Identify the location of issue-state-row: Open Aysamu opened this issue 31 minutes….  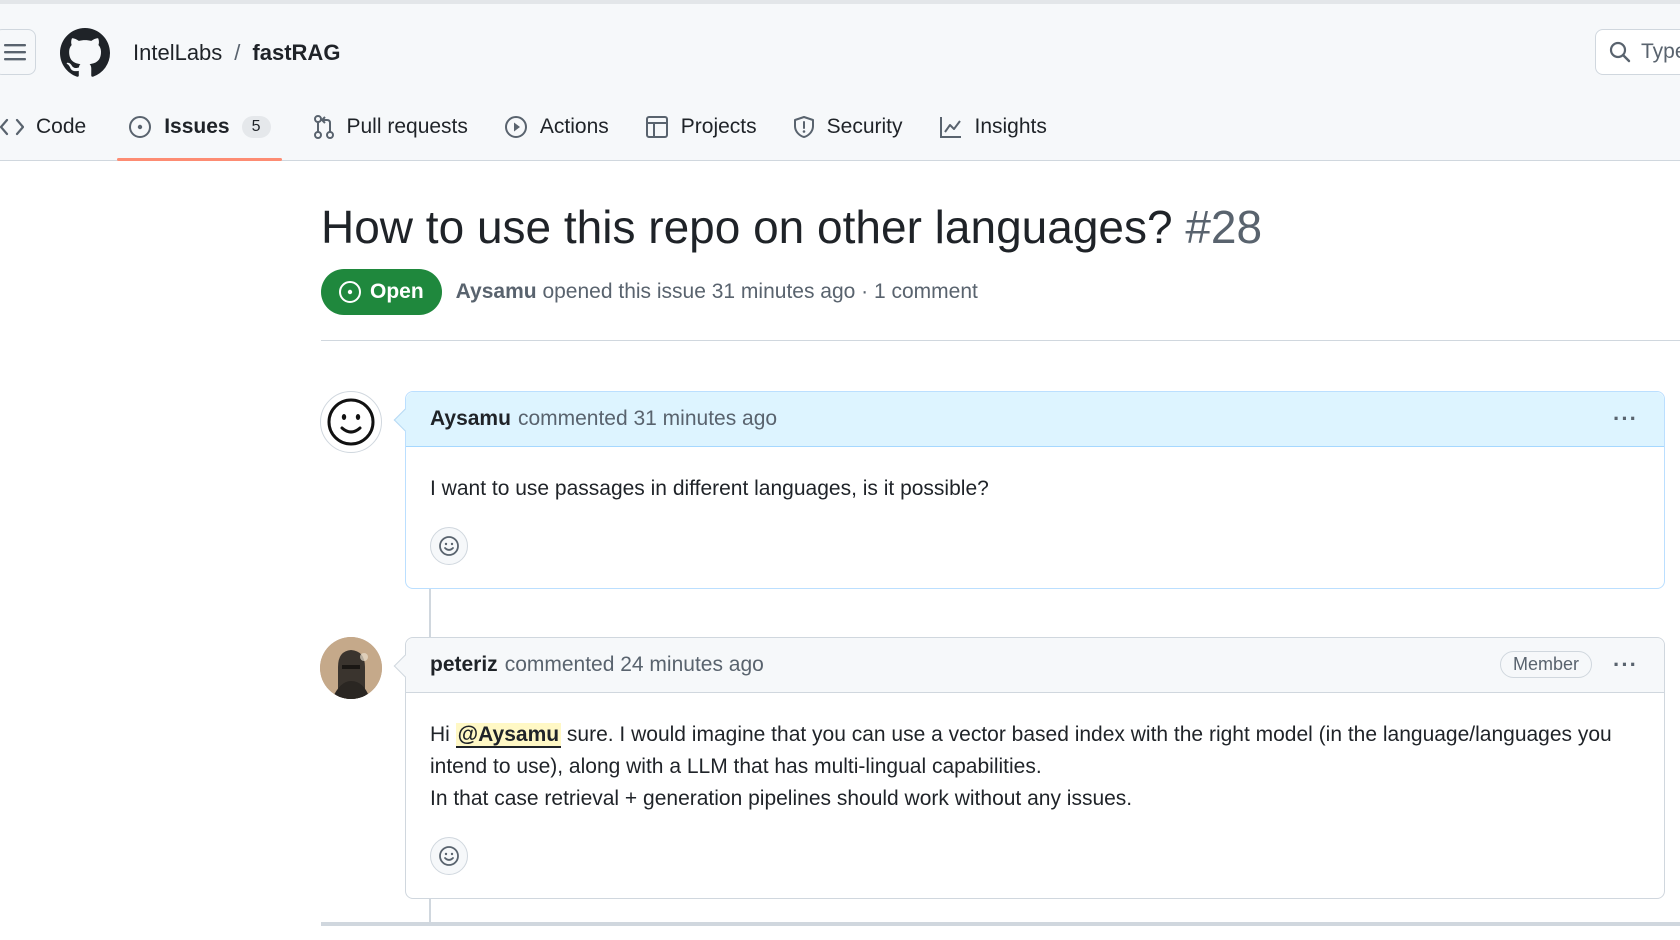
(649, 292).